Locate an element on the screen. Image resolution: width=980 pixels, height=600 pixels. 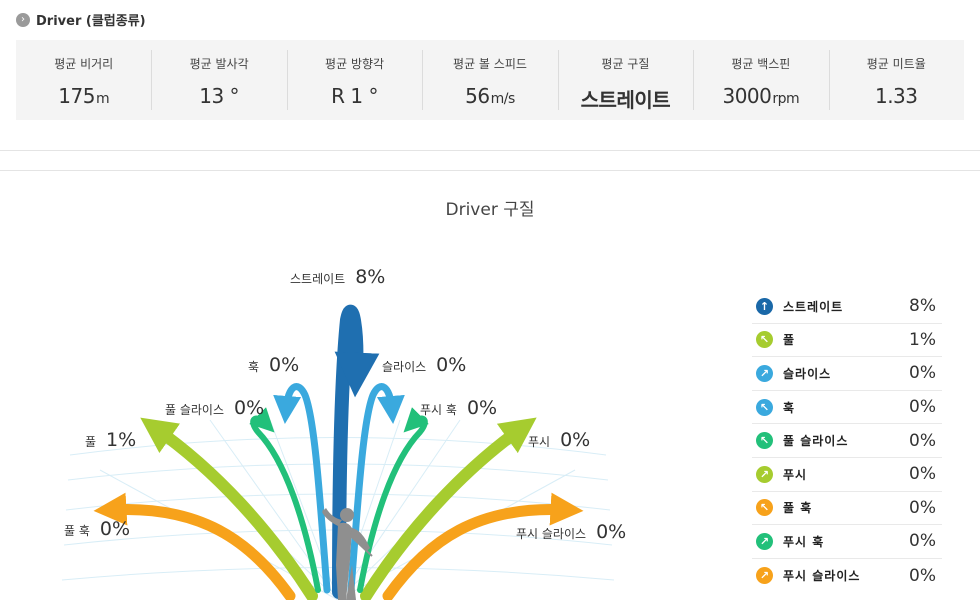
label-pull: 풀 1% is located at coordinates (111, 440).